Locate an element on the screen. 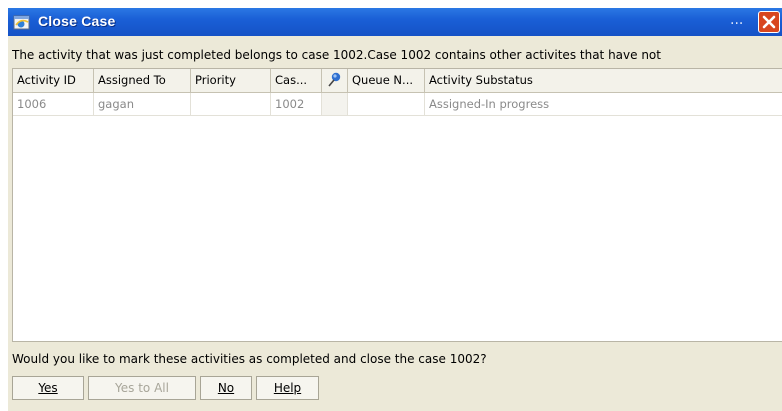  yes-to-all-button-label: Yes to All is located at coordinates (142, 388).